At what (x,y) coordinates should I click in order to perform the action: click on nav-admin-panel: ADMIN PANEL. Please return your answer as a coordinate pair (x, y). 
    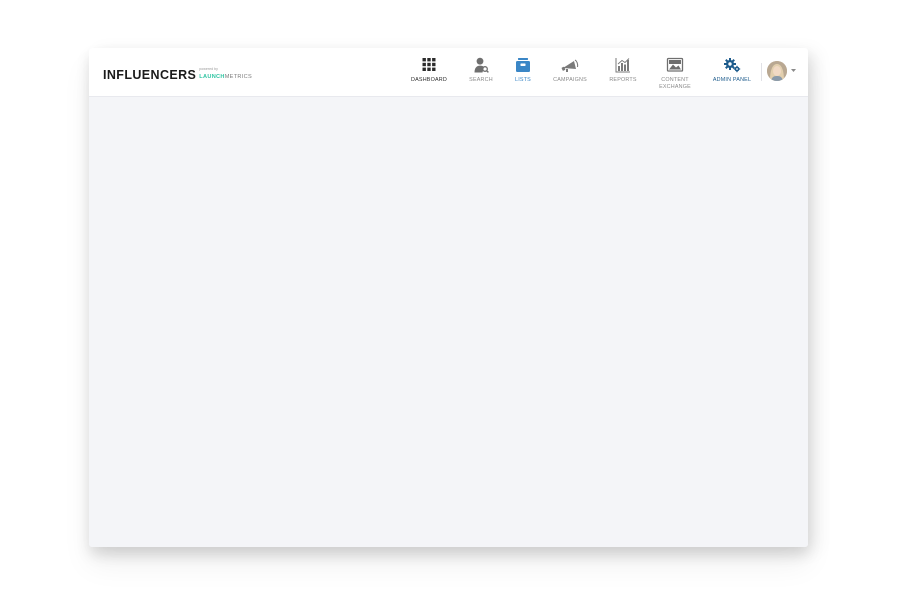
    Looking at the image, I should click on (732, 72).